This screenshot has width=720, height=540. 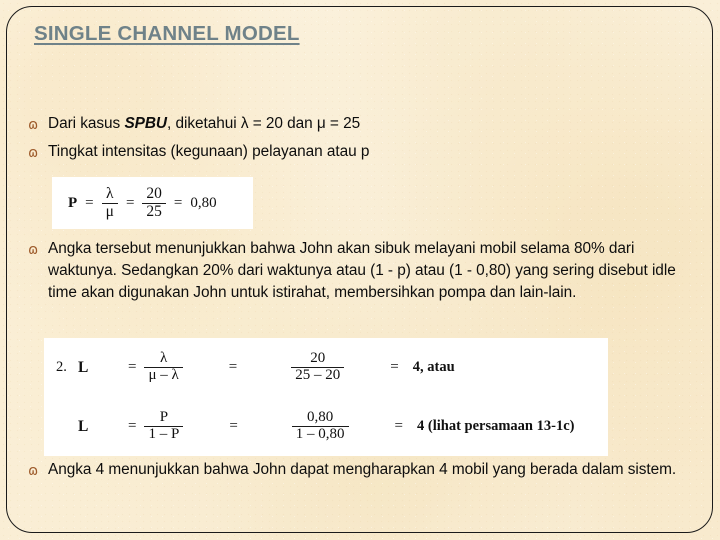 I want to click on formula-line: 2. L = λ μ – λ = 20 25 – 20 = 4, atau, so click(x=326, y=367).